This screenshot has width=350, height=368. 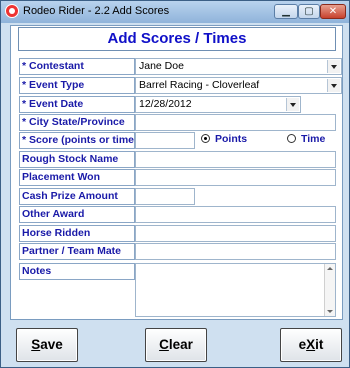 I want to click on other-award-label: Other Award, so click(x=77, y=214).